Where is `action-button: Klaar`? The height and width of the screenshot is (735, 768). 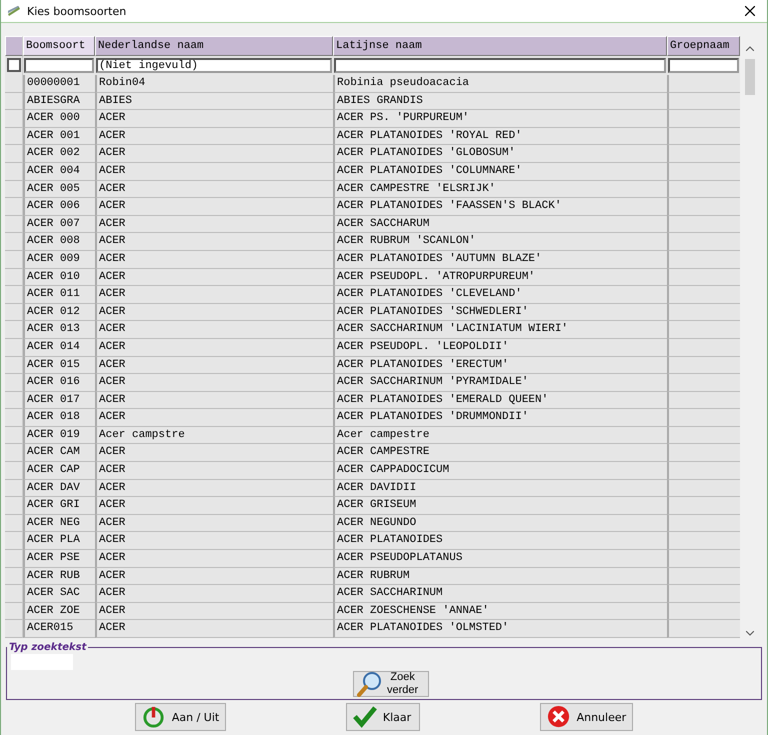 action-button: Klaar is located at coordinates (383, 717).